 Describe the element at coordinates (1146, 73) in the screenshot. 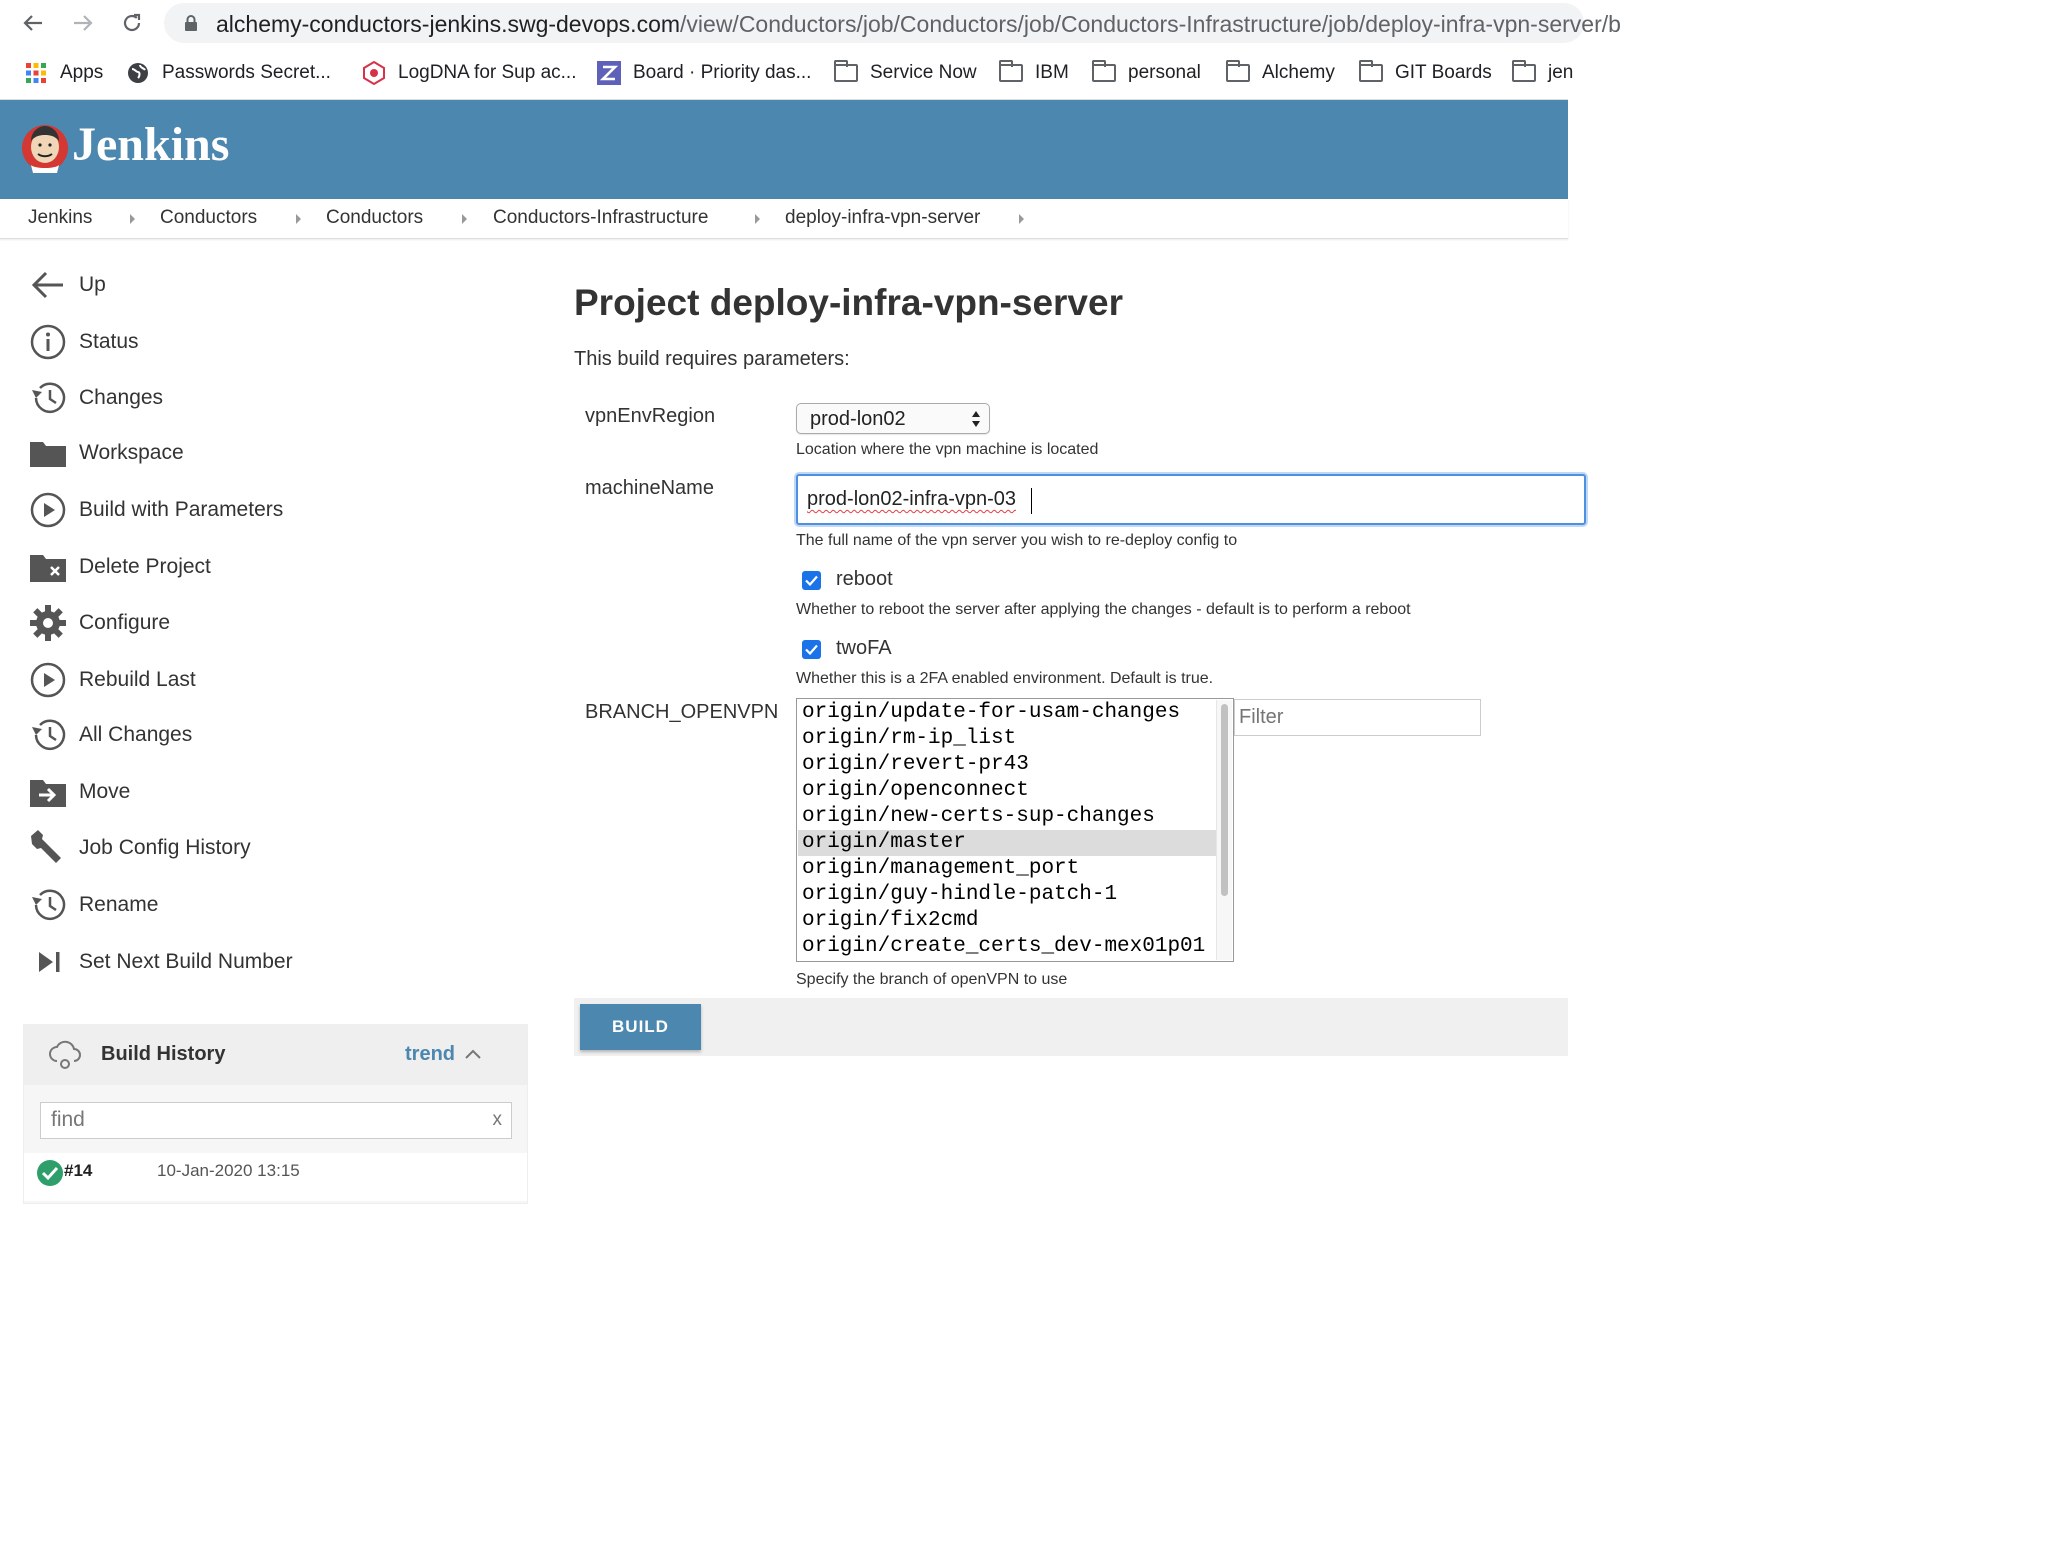

I see `bookmark-personal: personal` at that location.